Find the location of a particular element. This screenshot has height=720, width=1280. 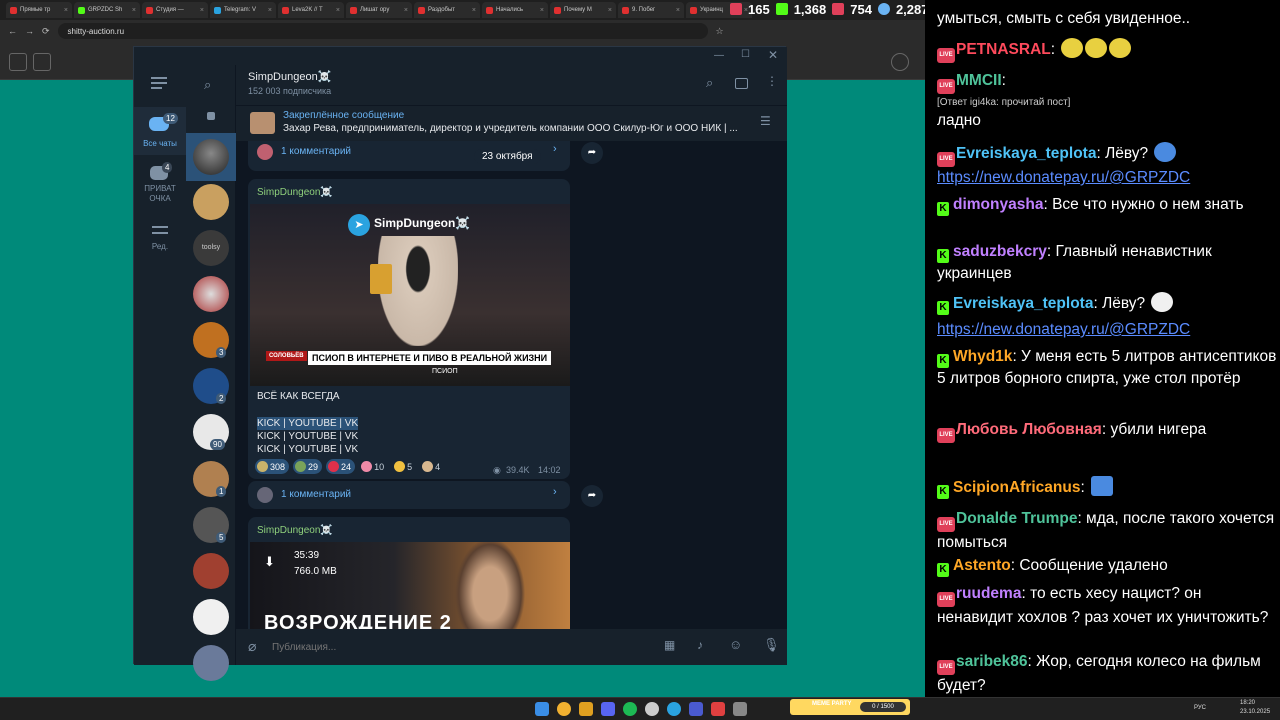

browser-tab: Студия — × is located at coordinates (175, 10).